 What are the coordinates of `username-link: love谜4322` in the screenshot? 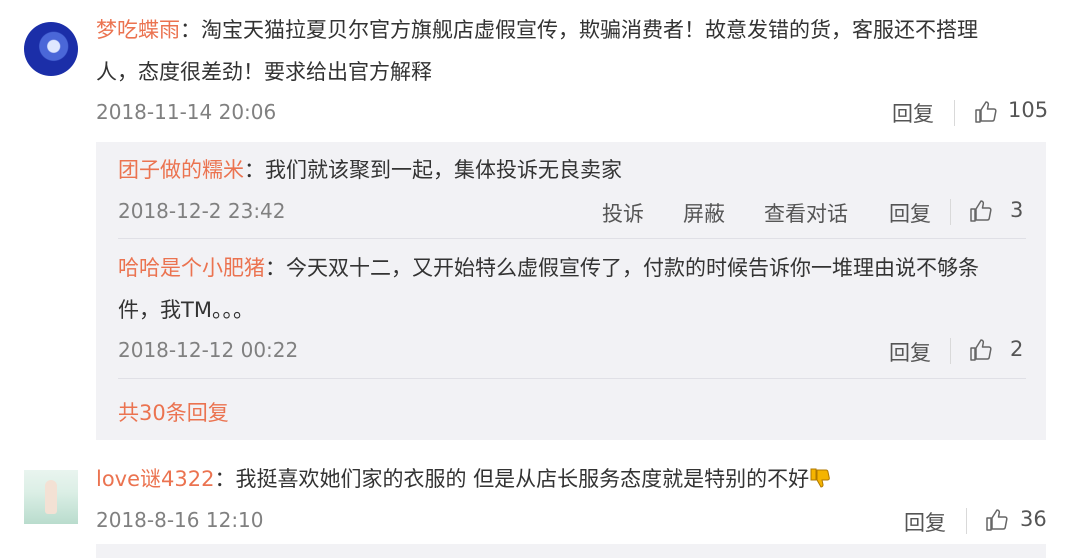 It's located at (155, 479).